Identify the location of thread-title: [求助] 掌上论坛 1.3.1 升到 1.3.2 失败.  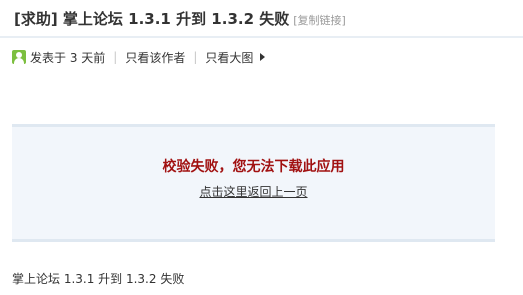
(152, 19).